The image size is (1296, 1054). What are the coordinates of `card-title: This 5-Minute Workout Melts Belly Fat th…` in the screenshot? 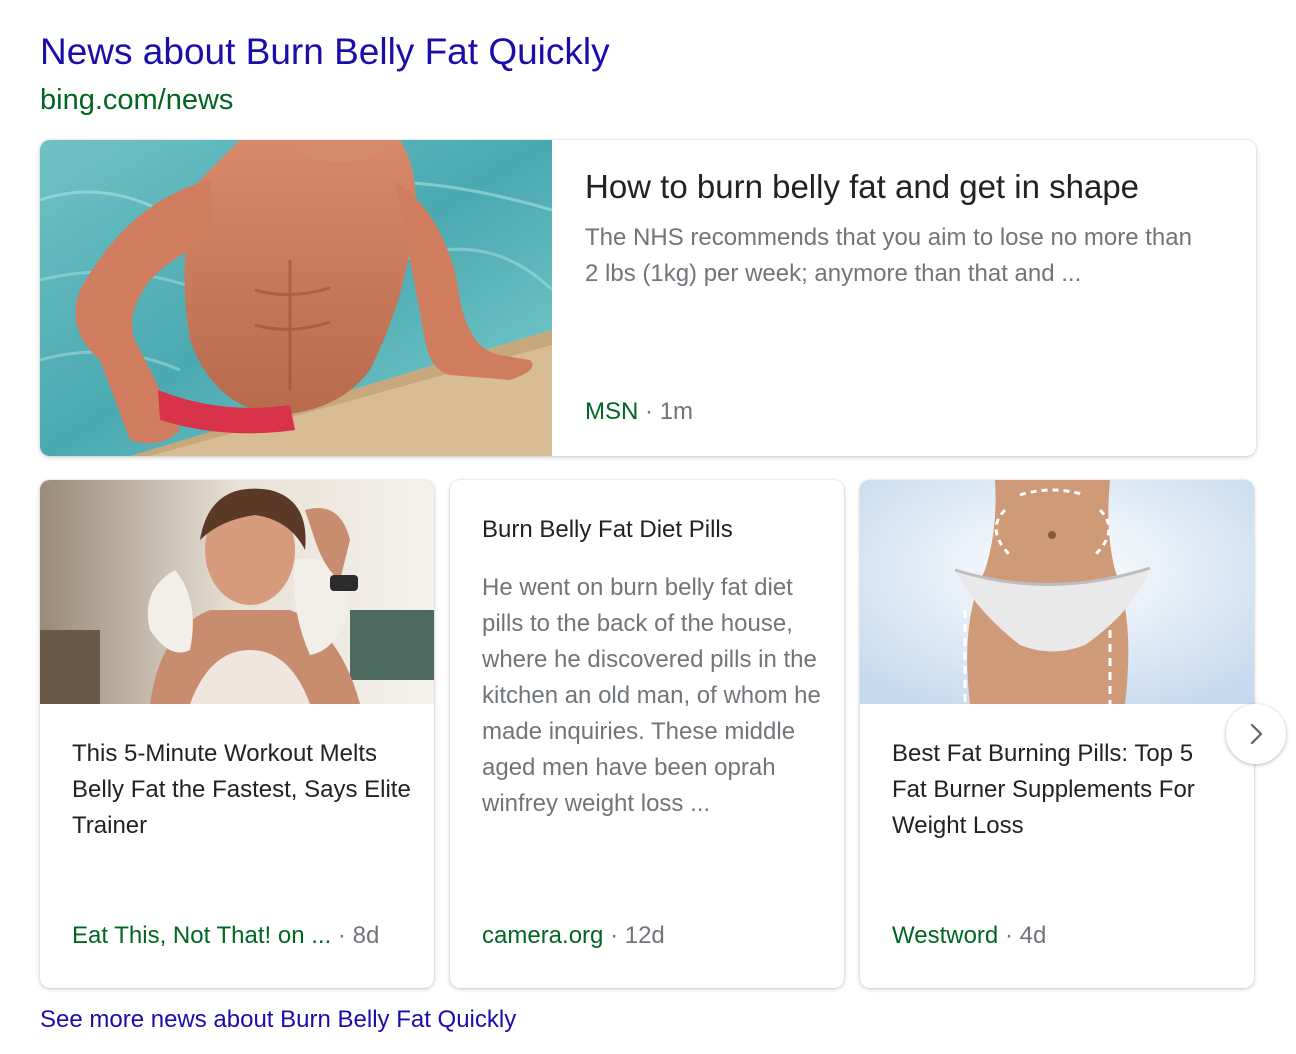 It's located at (242, 790).